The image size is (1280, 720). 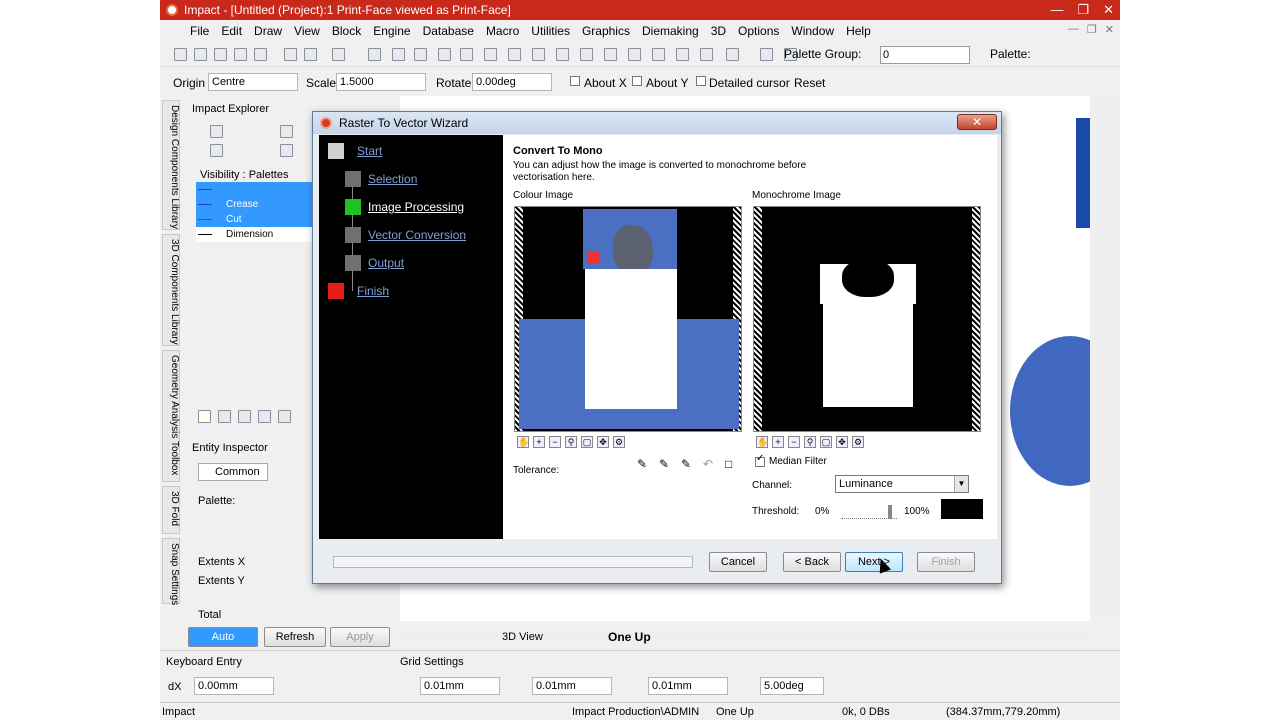 I want to click on palette-row: Dimension, so click(x=254, y=234).